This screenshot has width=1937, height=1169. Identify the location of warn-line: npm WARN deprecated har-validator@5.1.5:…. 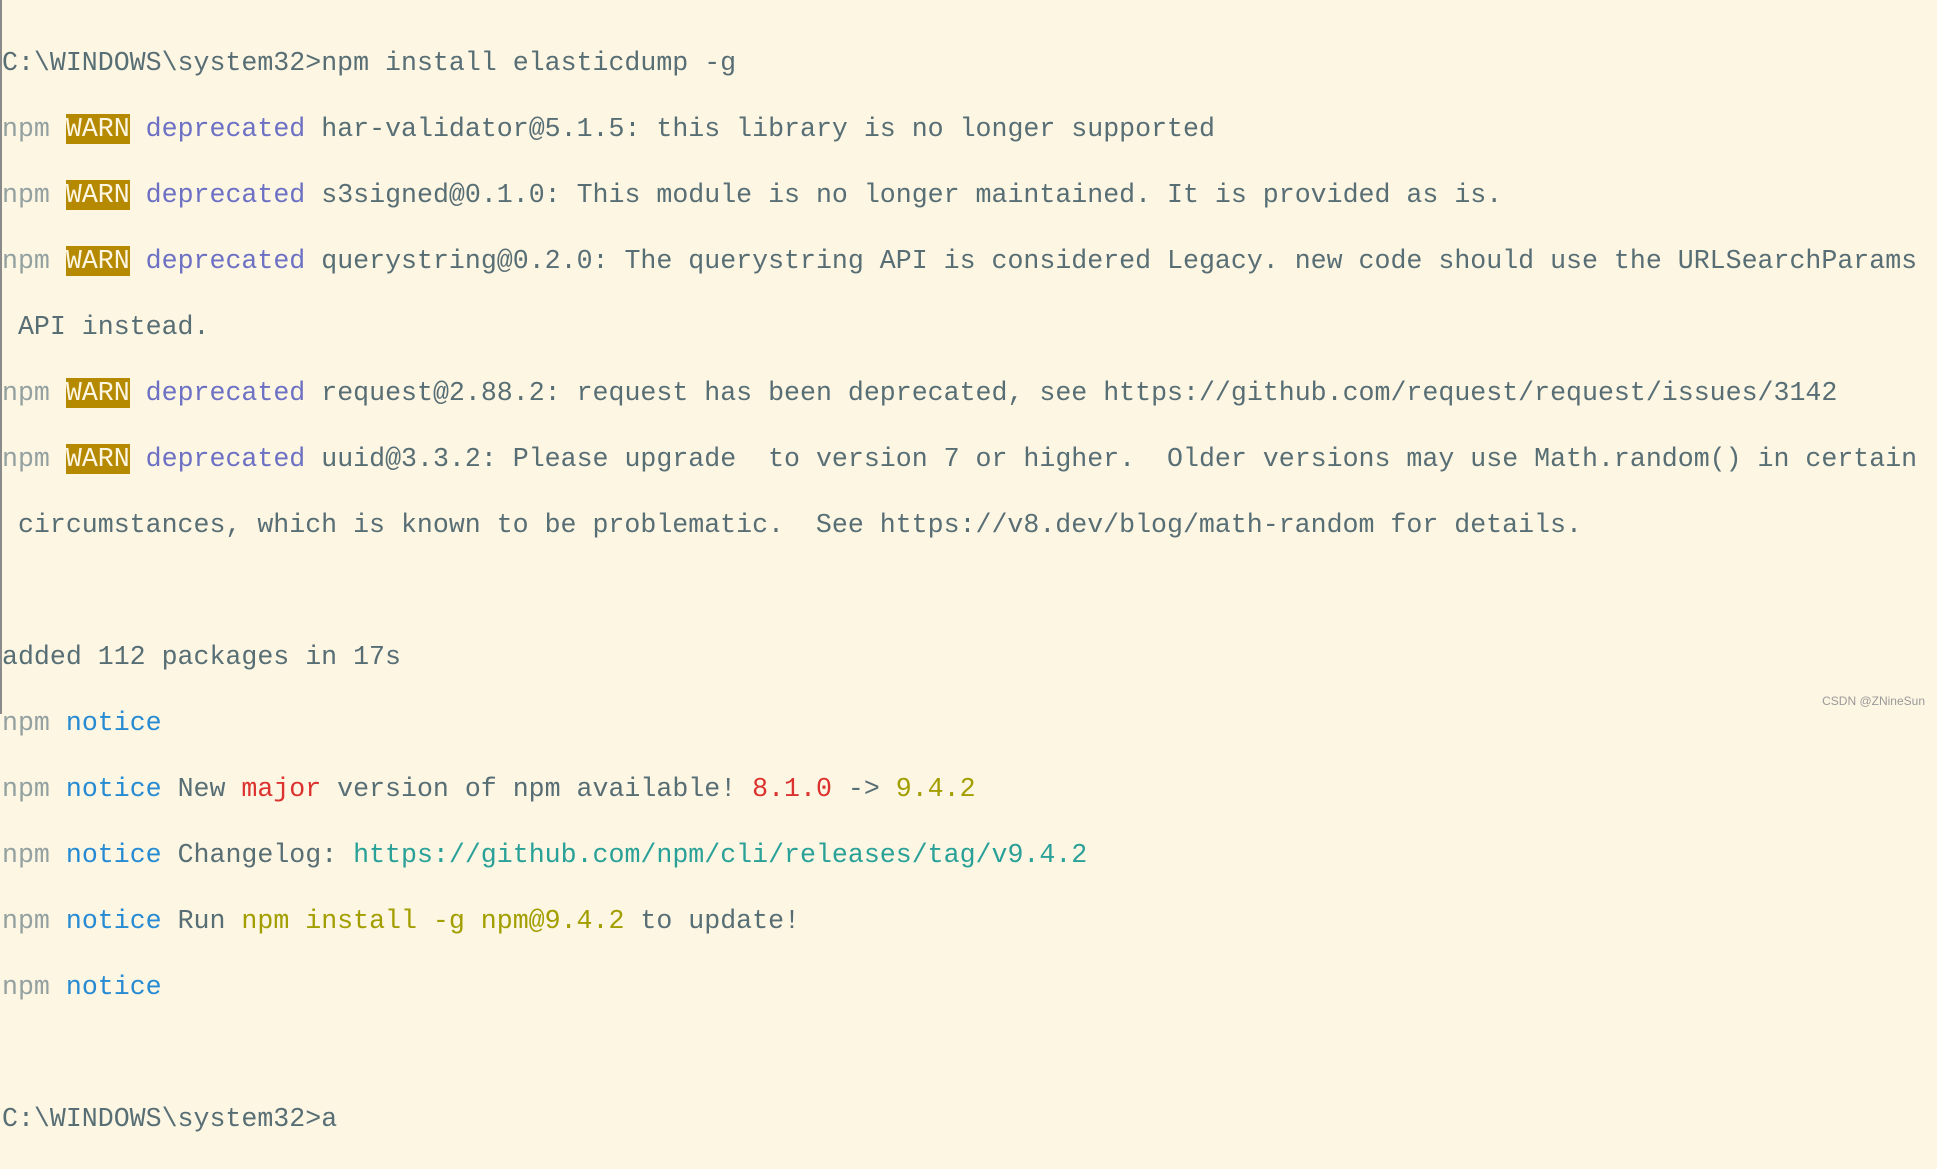
(959, 129).